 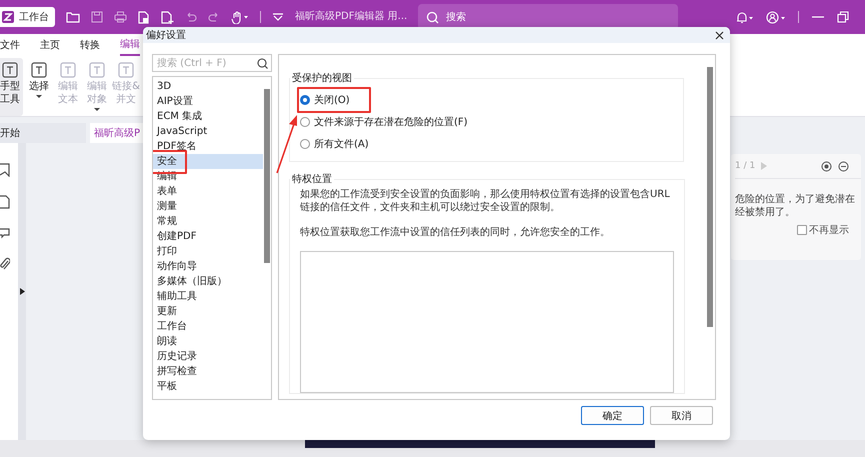 What do you see at coordinates (144, 17) in the screenshot?
I see `document-icon` at bounding box center [144, 17].